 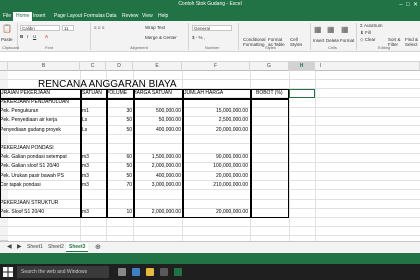 What do you see at coordinates (40, 28) in the screenshot?
I see `font-name-select: Calibri` at bounding box center [40, 28].